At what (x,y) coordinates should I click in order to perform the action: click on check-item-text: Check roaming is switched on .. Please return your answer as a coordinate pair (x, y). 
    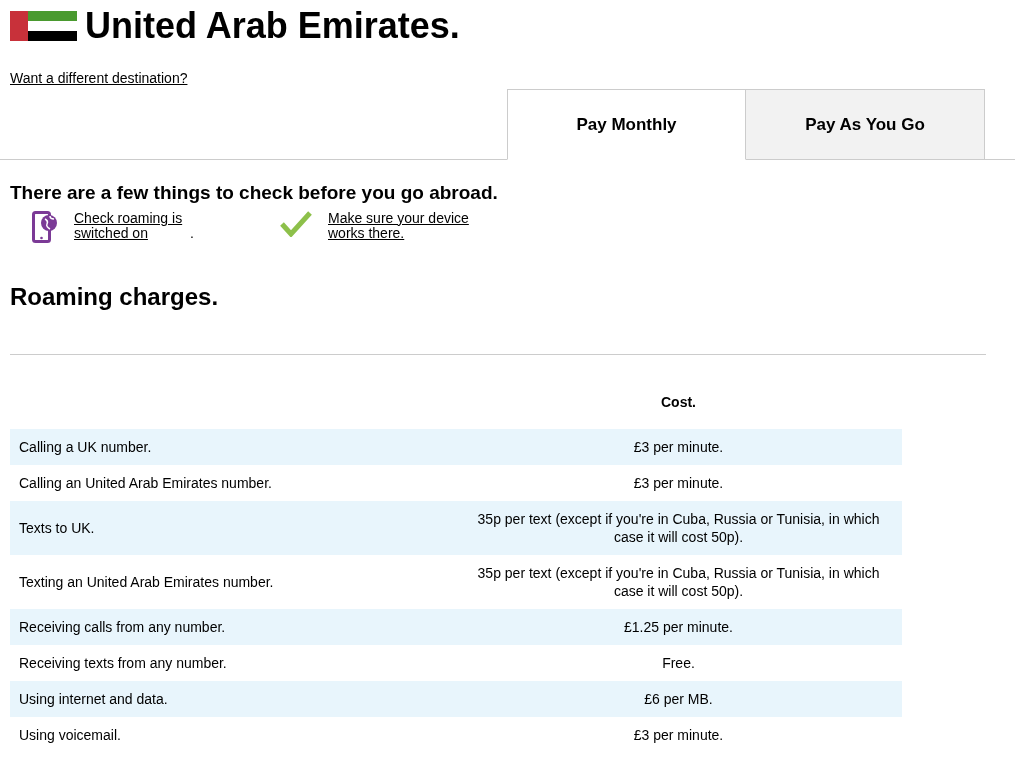
    Looking at the image, I should click on (134, 225).